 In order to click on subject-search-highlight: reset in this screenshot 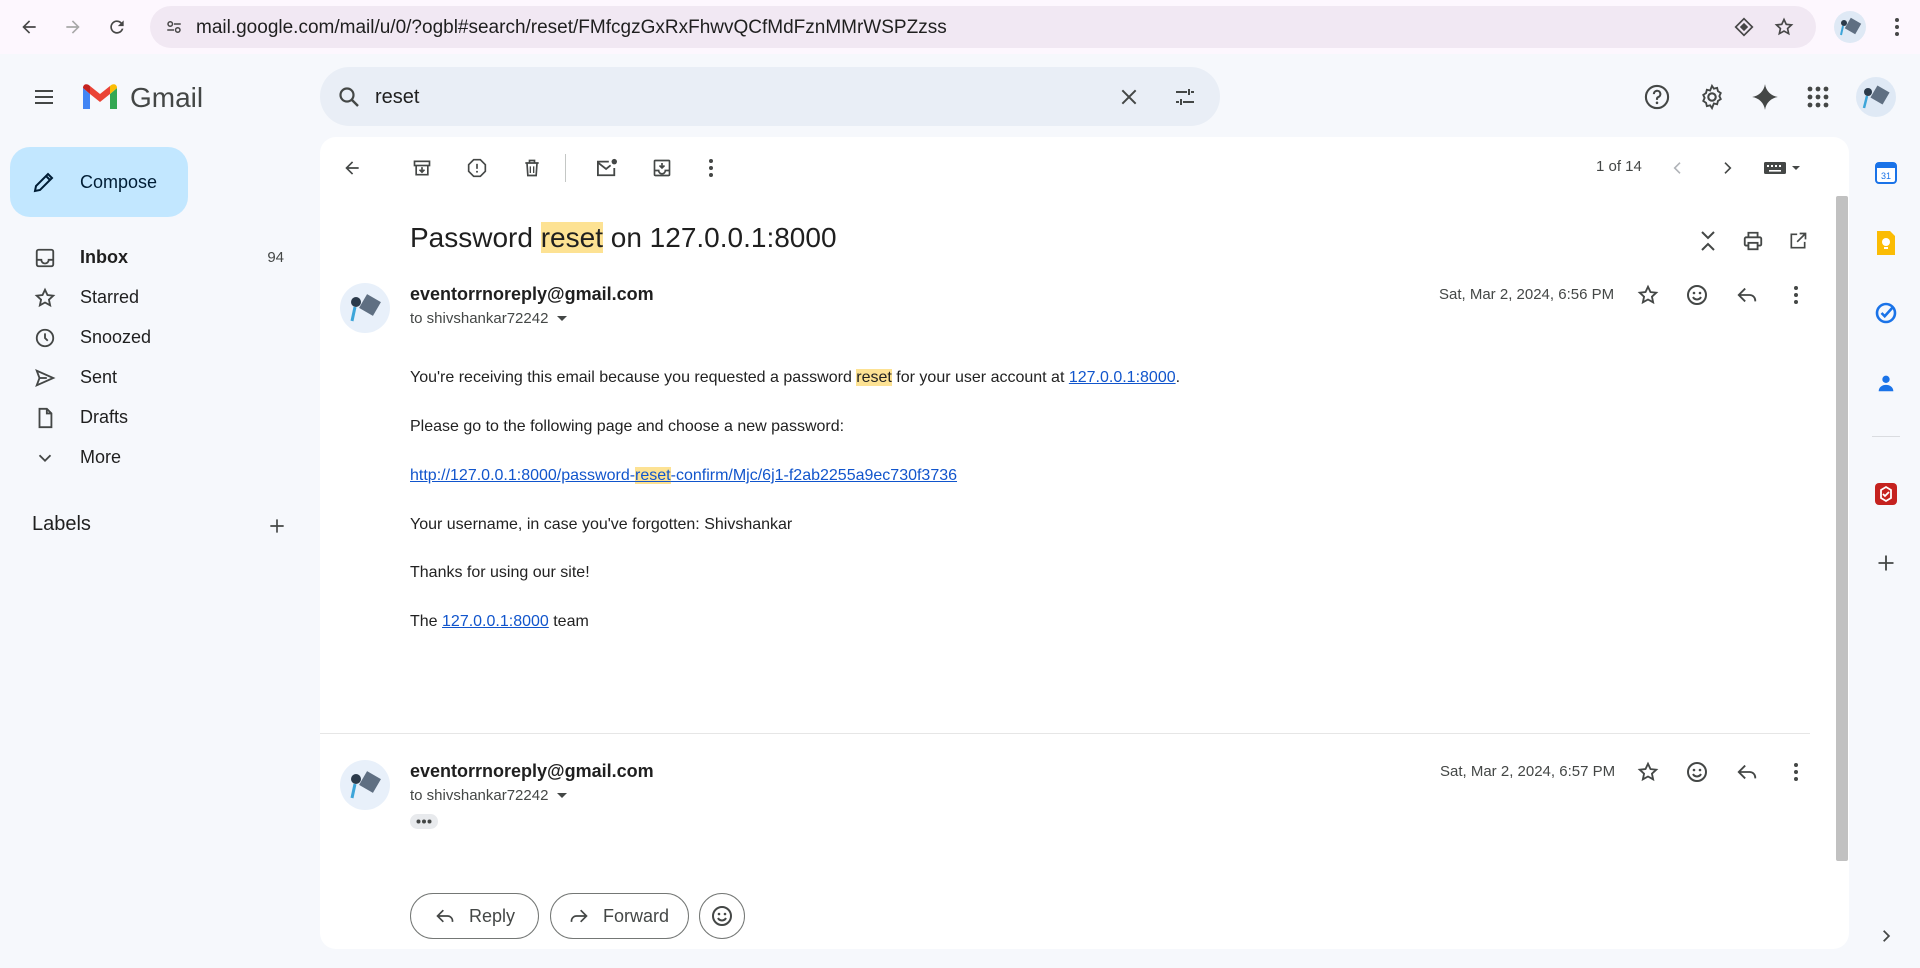, I will do `click(571, 237)`.